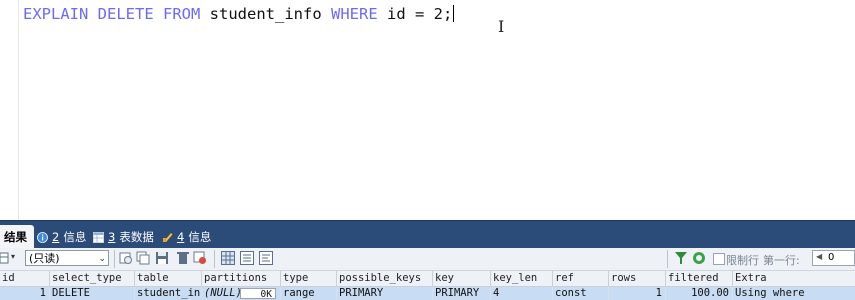 This screenshot has width=855, height=300. Describe the element at coordinates (742, 260) in the screenshot. I see `limit-rows-label: 限制行` at that location.